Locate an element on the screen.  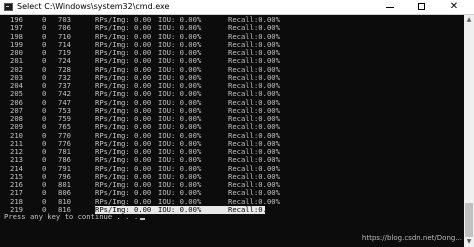
minimize-icon is located at coordinates (390, 7).